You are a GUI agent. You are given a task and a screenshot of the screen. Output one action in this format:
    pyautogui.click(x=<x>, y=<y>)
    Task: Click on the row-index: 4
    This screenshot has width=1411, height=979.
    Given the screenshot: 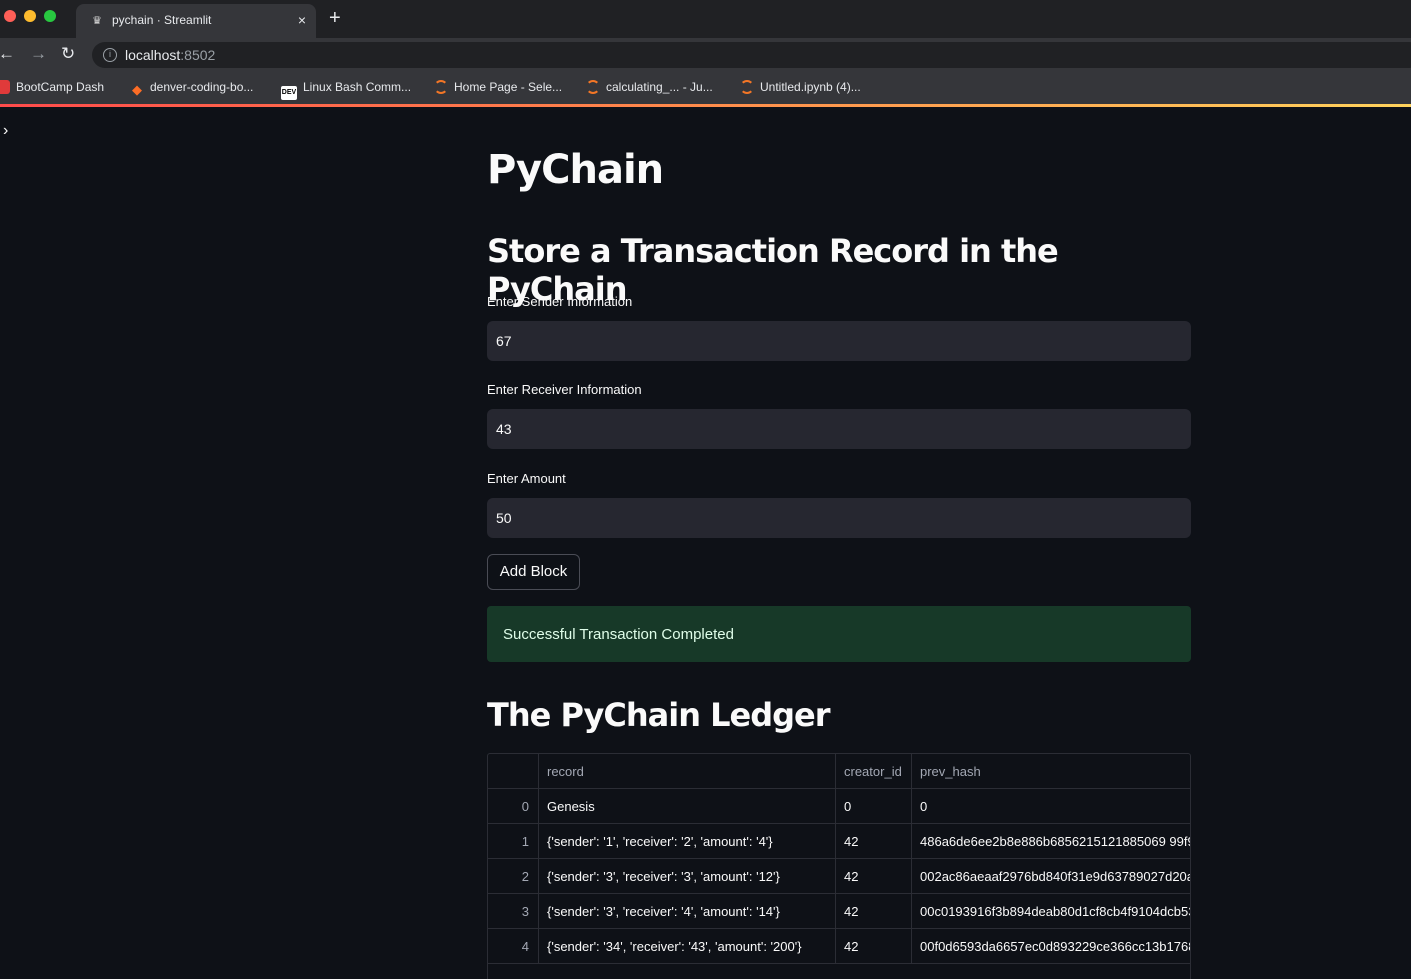 What is the action you would take?
    pyautogui.click(x=513, y=946)
    